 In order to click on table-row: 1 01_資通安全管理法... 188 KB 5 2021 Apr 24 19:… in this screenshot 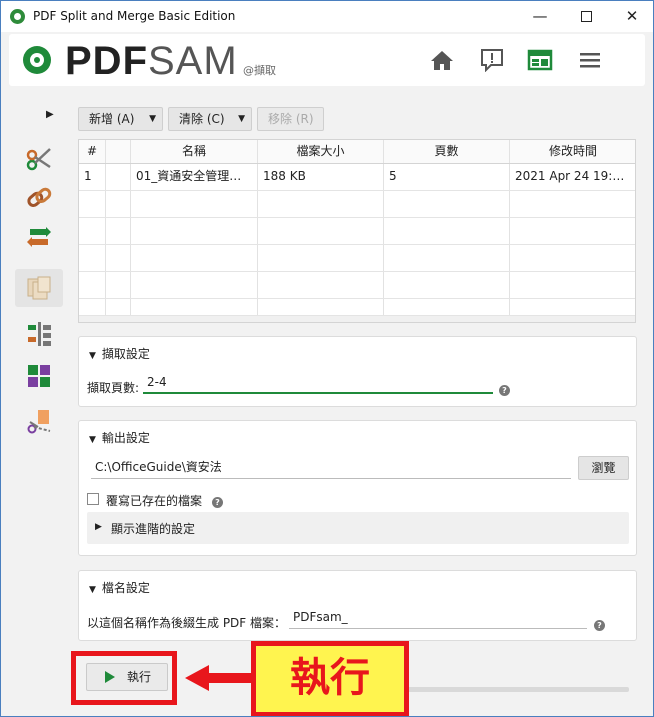, I will do `click(357, 177)`.